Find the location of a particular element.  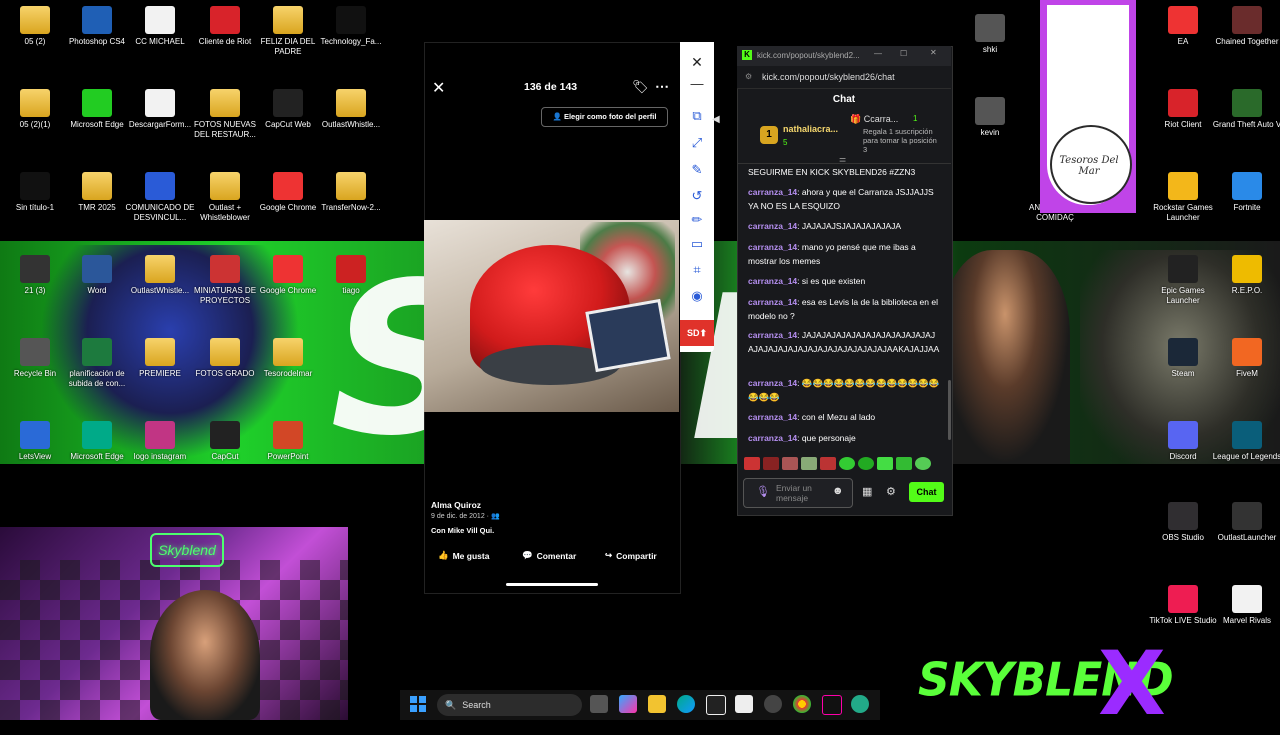

crop-icon: ⌗ is located at coordinates (697, 270).